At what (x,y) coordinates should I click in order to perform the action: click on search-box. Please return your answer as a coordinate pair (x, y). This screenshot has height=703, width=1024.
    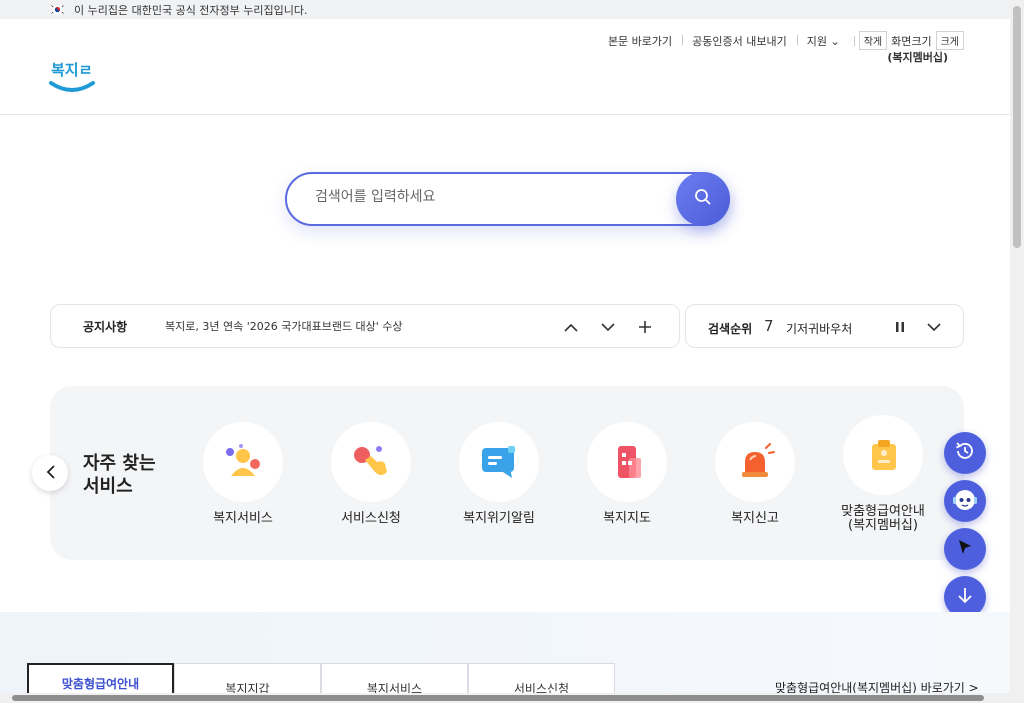
    Looking at the image, I should click on (507, 199).